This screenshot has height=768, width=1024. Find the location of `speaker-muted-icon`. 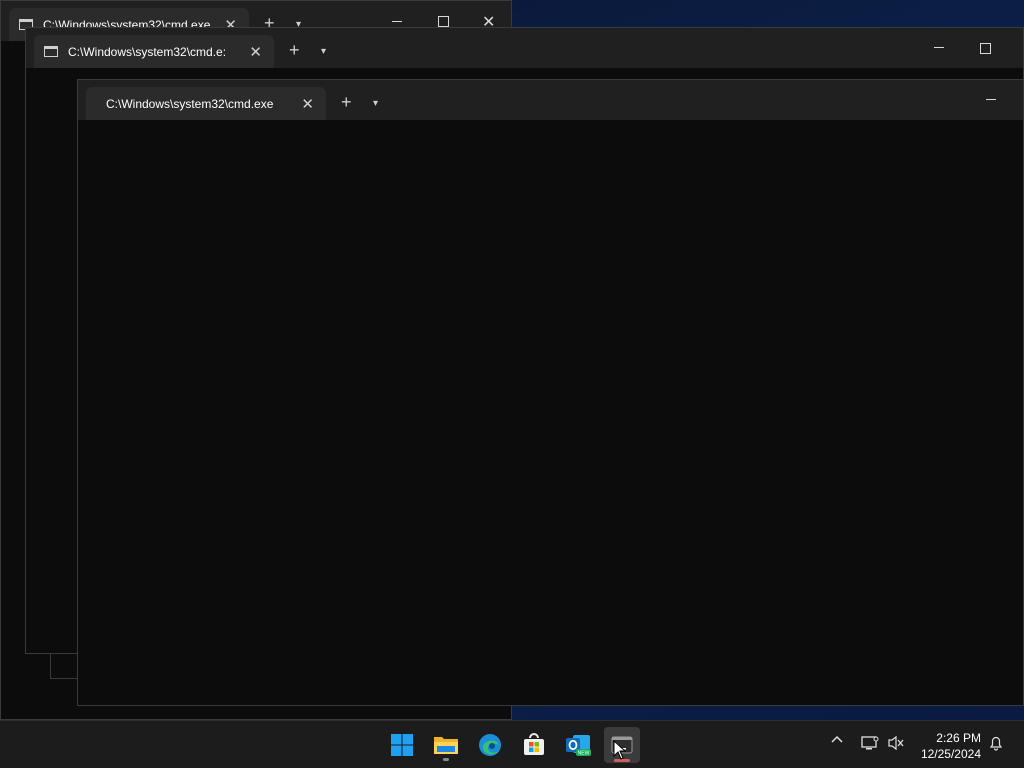

speaker-muted-icon is located at coordinates (896, 743).